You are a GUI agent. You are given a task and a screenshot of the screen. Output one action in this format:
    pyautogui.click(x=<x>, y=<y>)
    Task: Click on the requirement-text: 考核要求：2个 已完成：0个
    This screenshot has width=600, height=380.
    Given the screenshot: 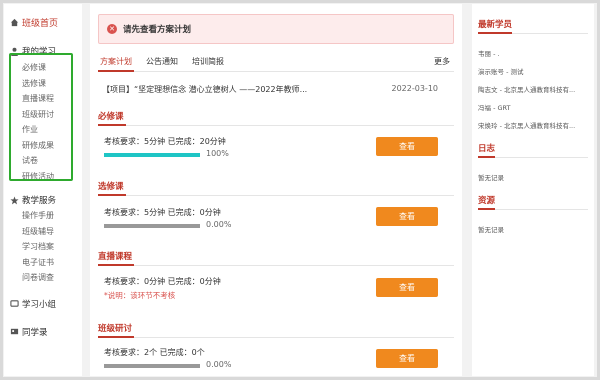 What is the action you would take?
    pyautogui.click(x=154, y=352)
    